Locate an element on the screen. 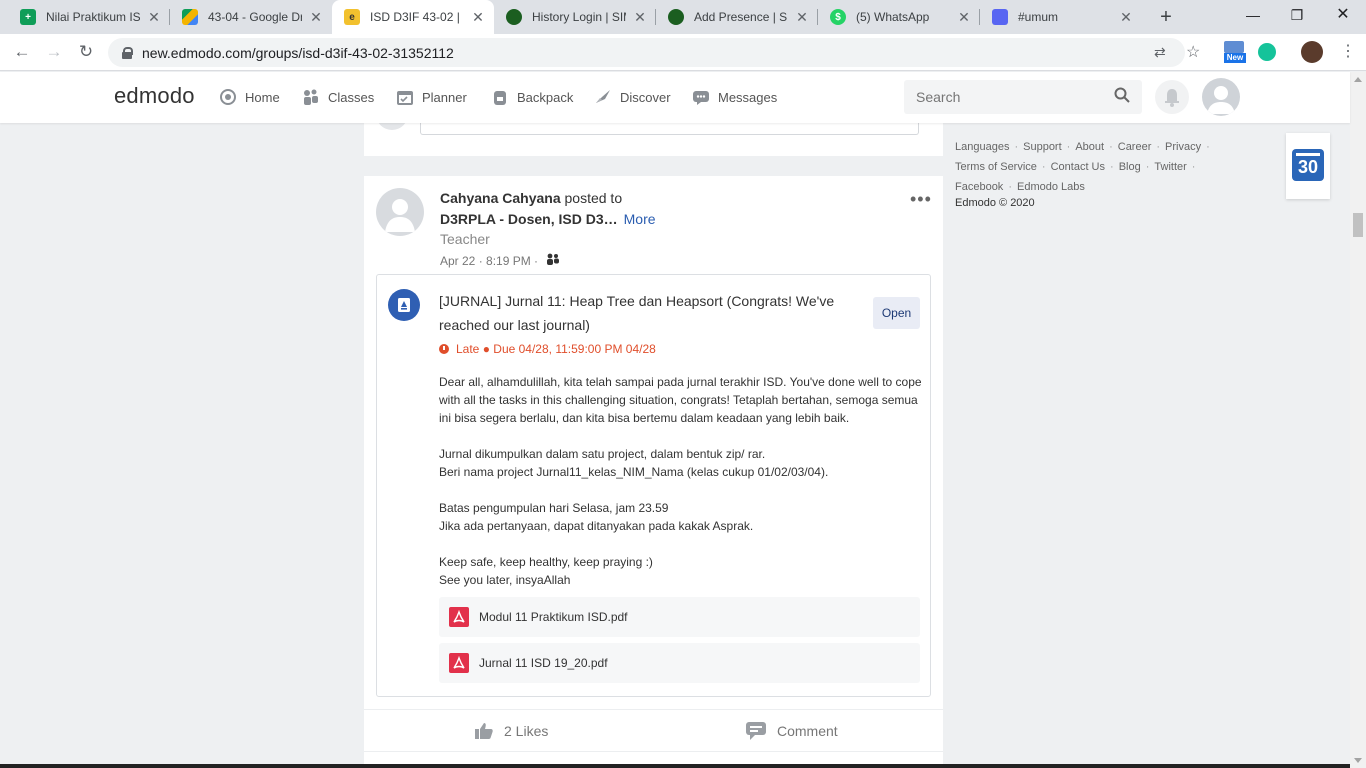 Image resolution: width=1366 pixels, height=768 pixels. discord-icon is located at coordinates (1000, 17).